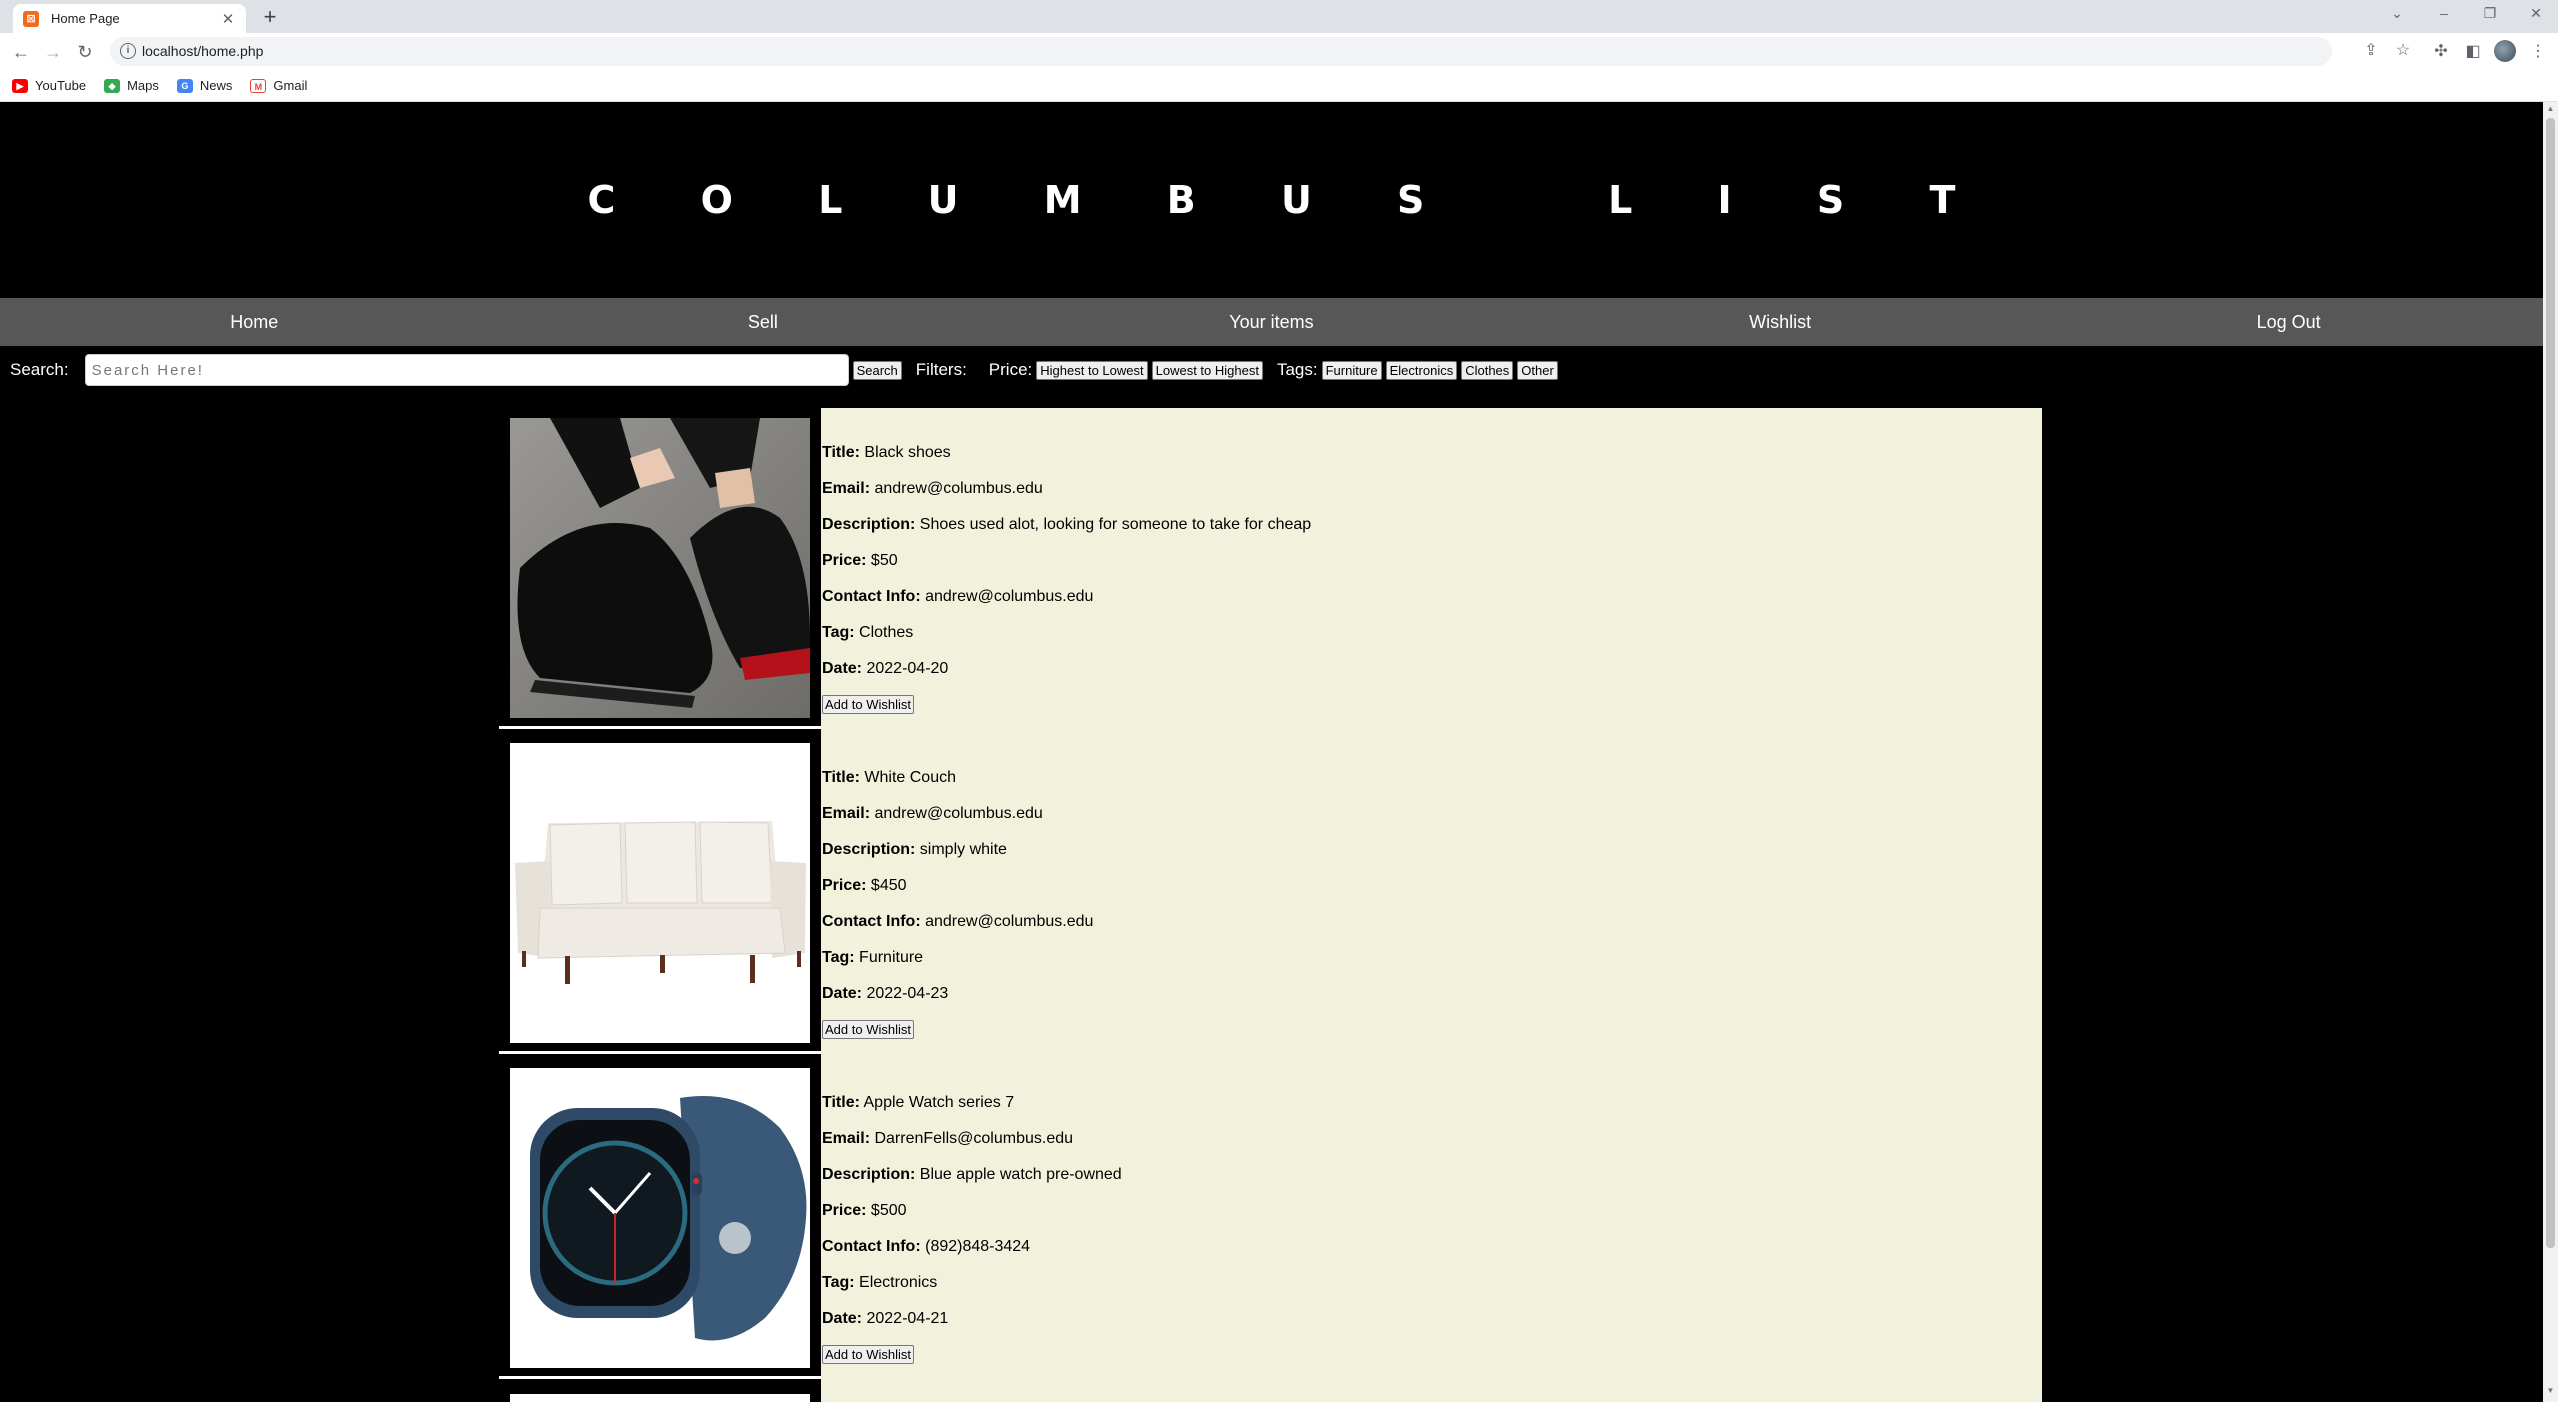  Describe the element at coordinates (907, 1318) in the screenshot. I see `listing-date: 2022-04-21` at that location.